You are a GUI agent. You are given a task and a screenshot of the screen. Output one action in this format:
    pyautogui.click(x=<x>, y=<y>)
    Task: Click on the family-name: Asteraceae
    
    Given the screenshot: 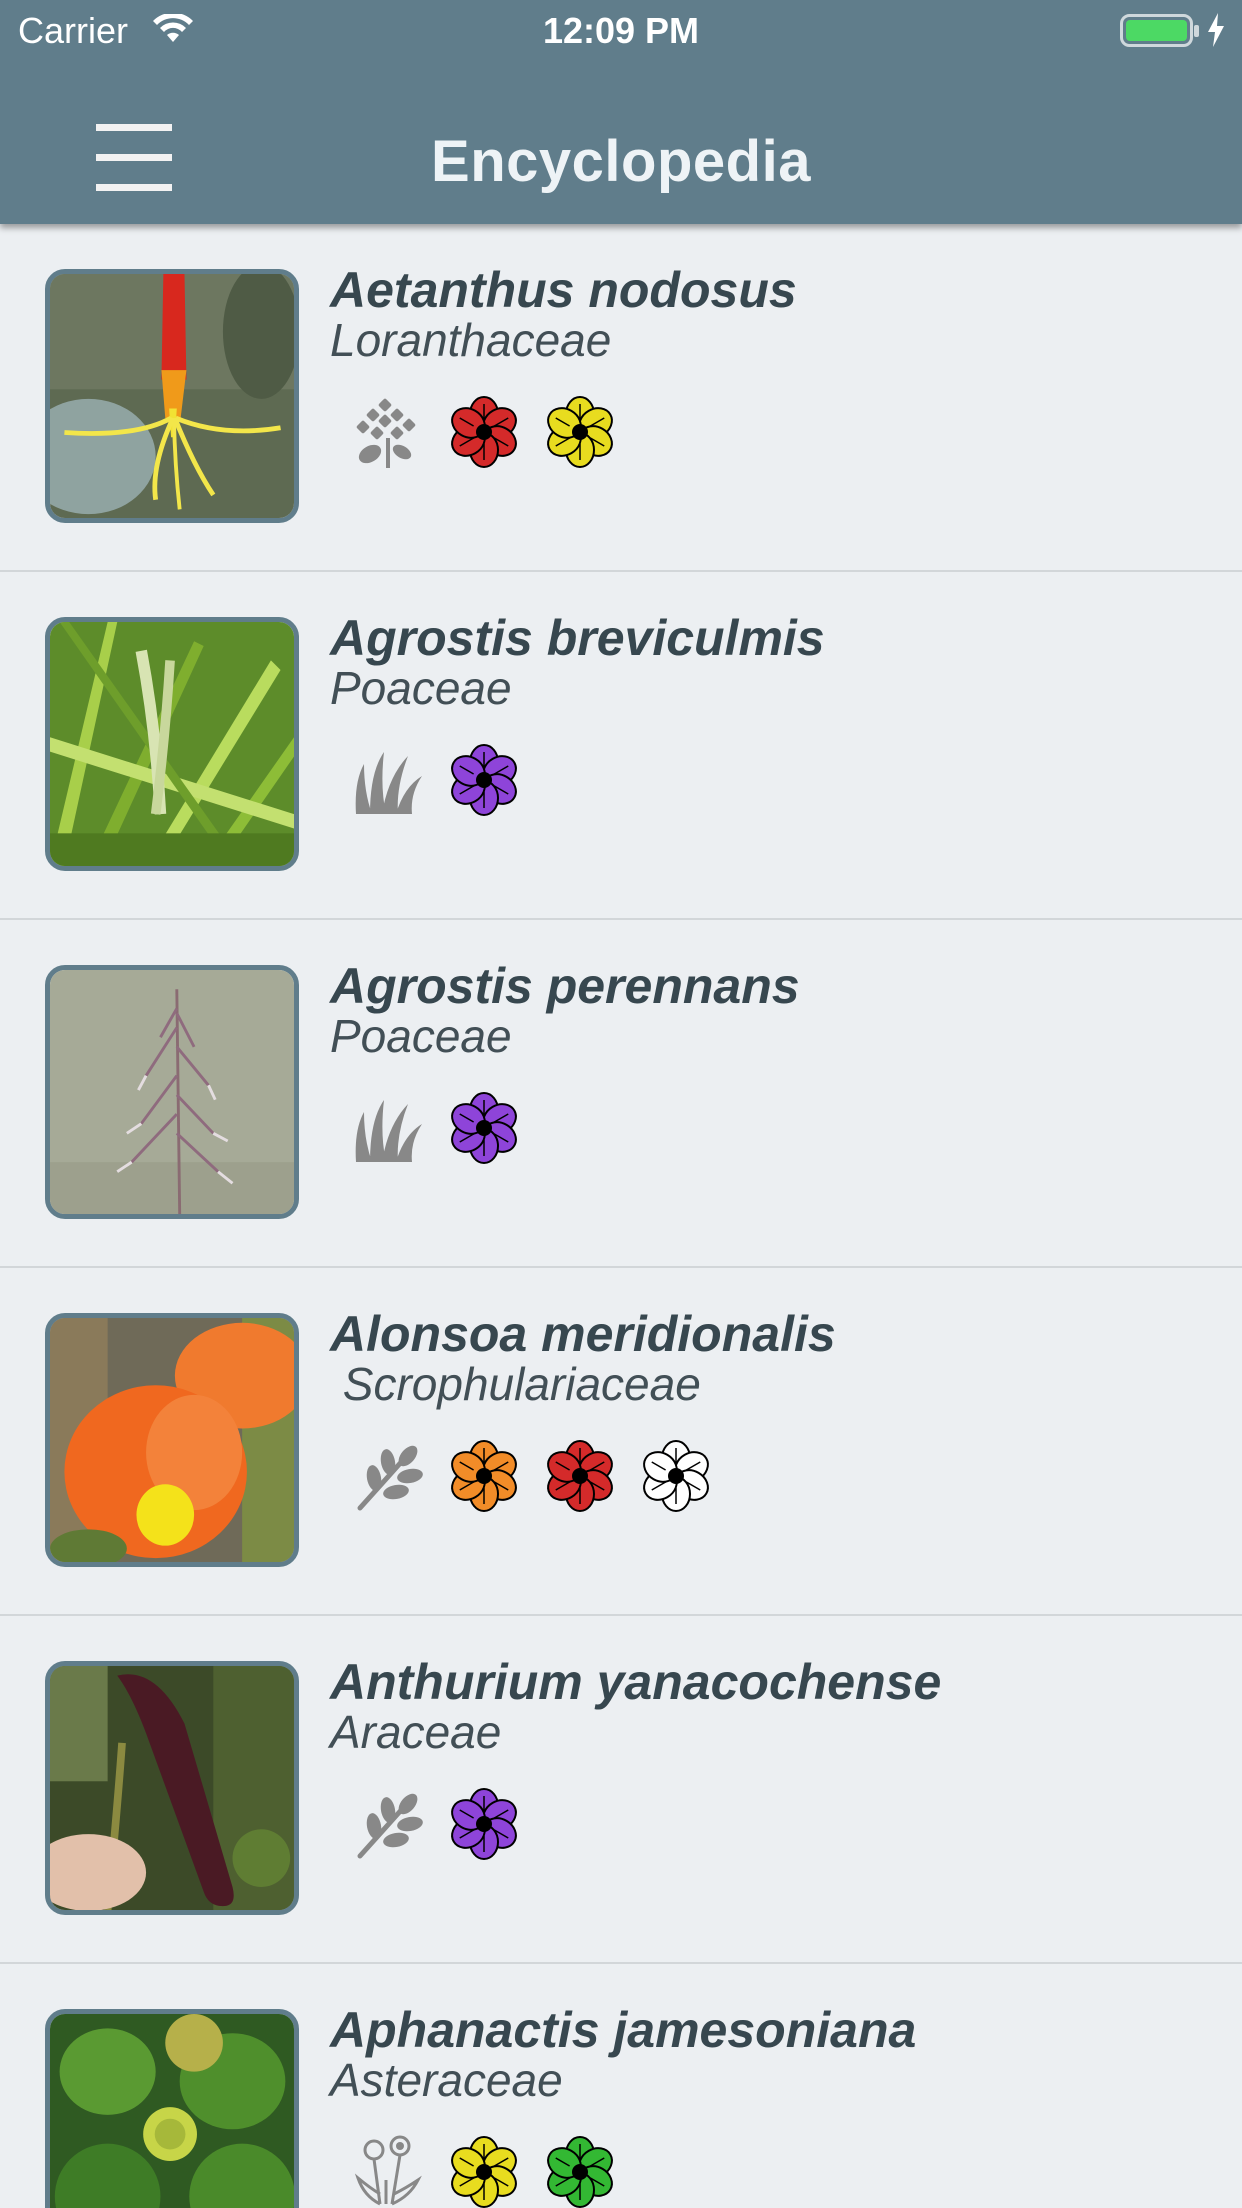 What is the action you would take?
    pyautogui.click(x=446, y=2080)
    